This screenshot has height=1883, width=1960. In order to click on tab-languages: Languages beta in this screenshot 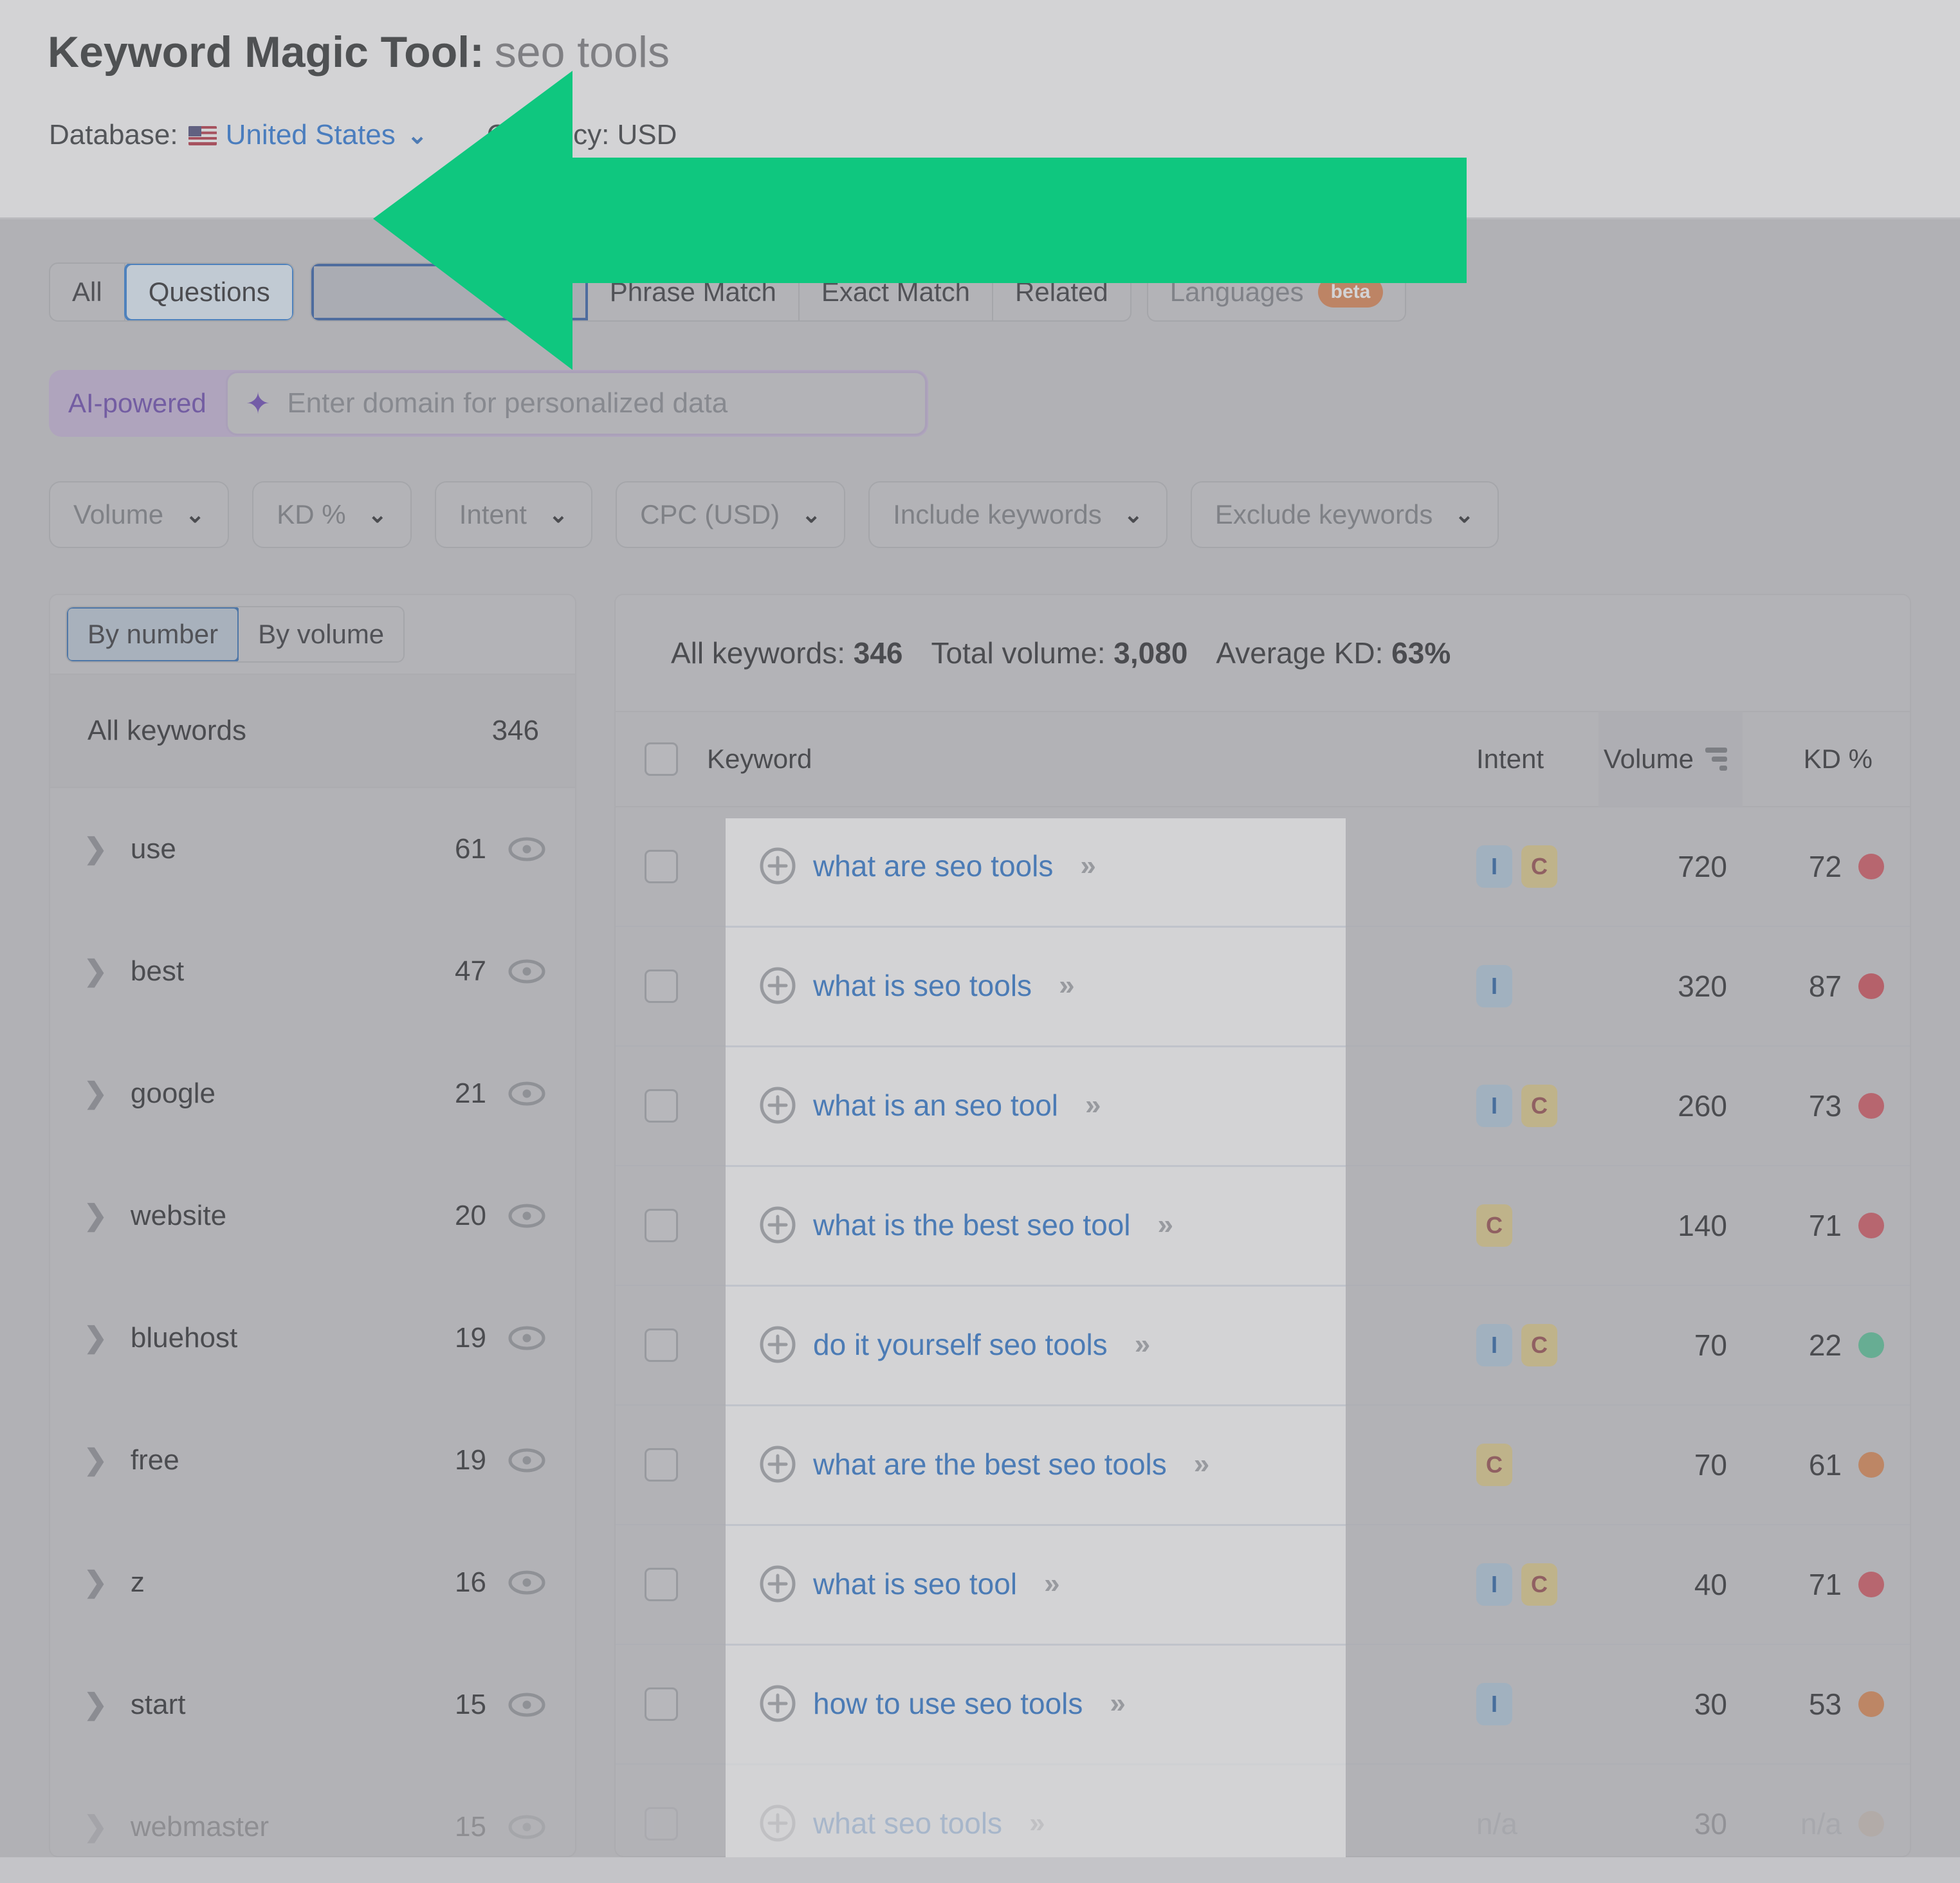, I will do `click(1277, 292)`.